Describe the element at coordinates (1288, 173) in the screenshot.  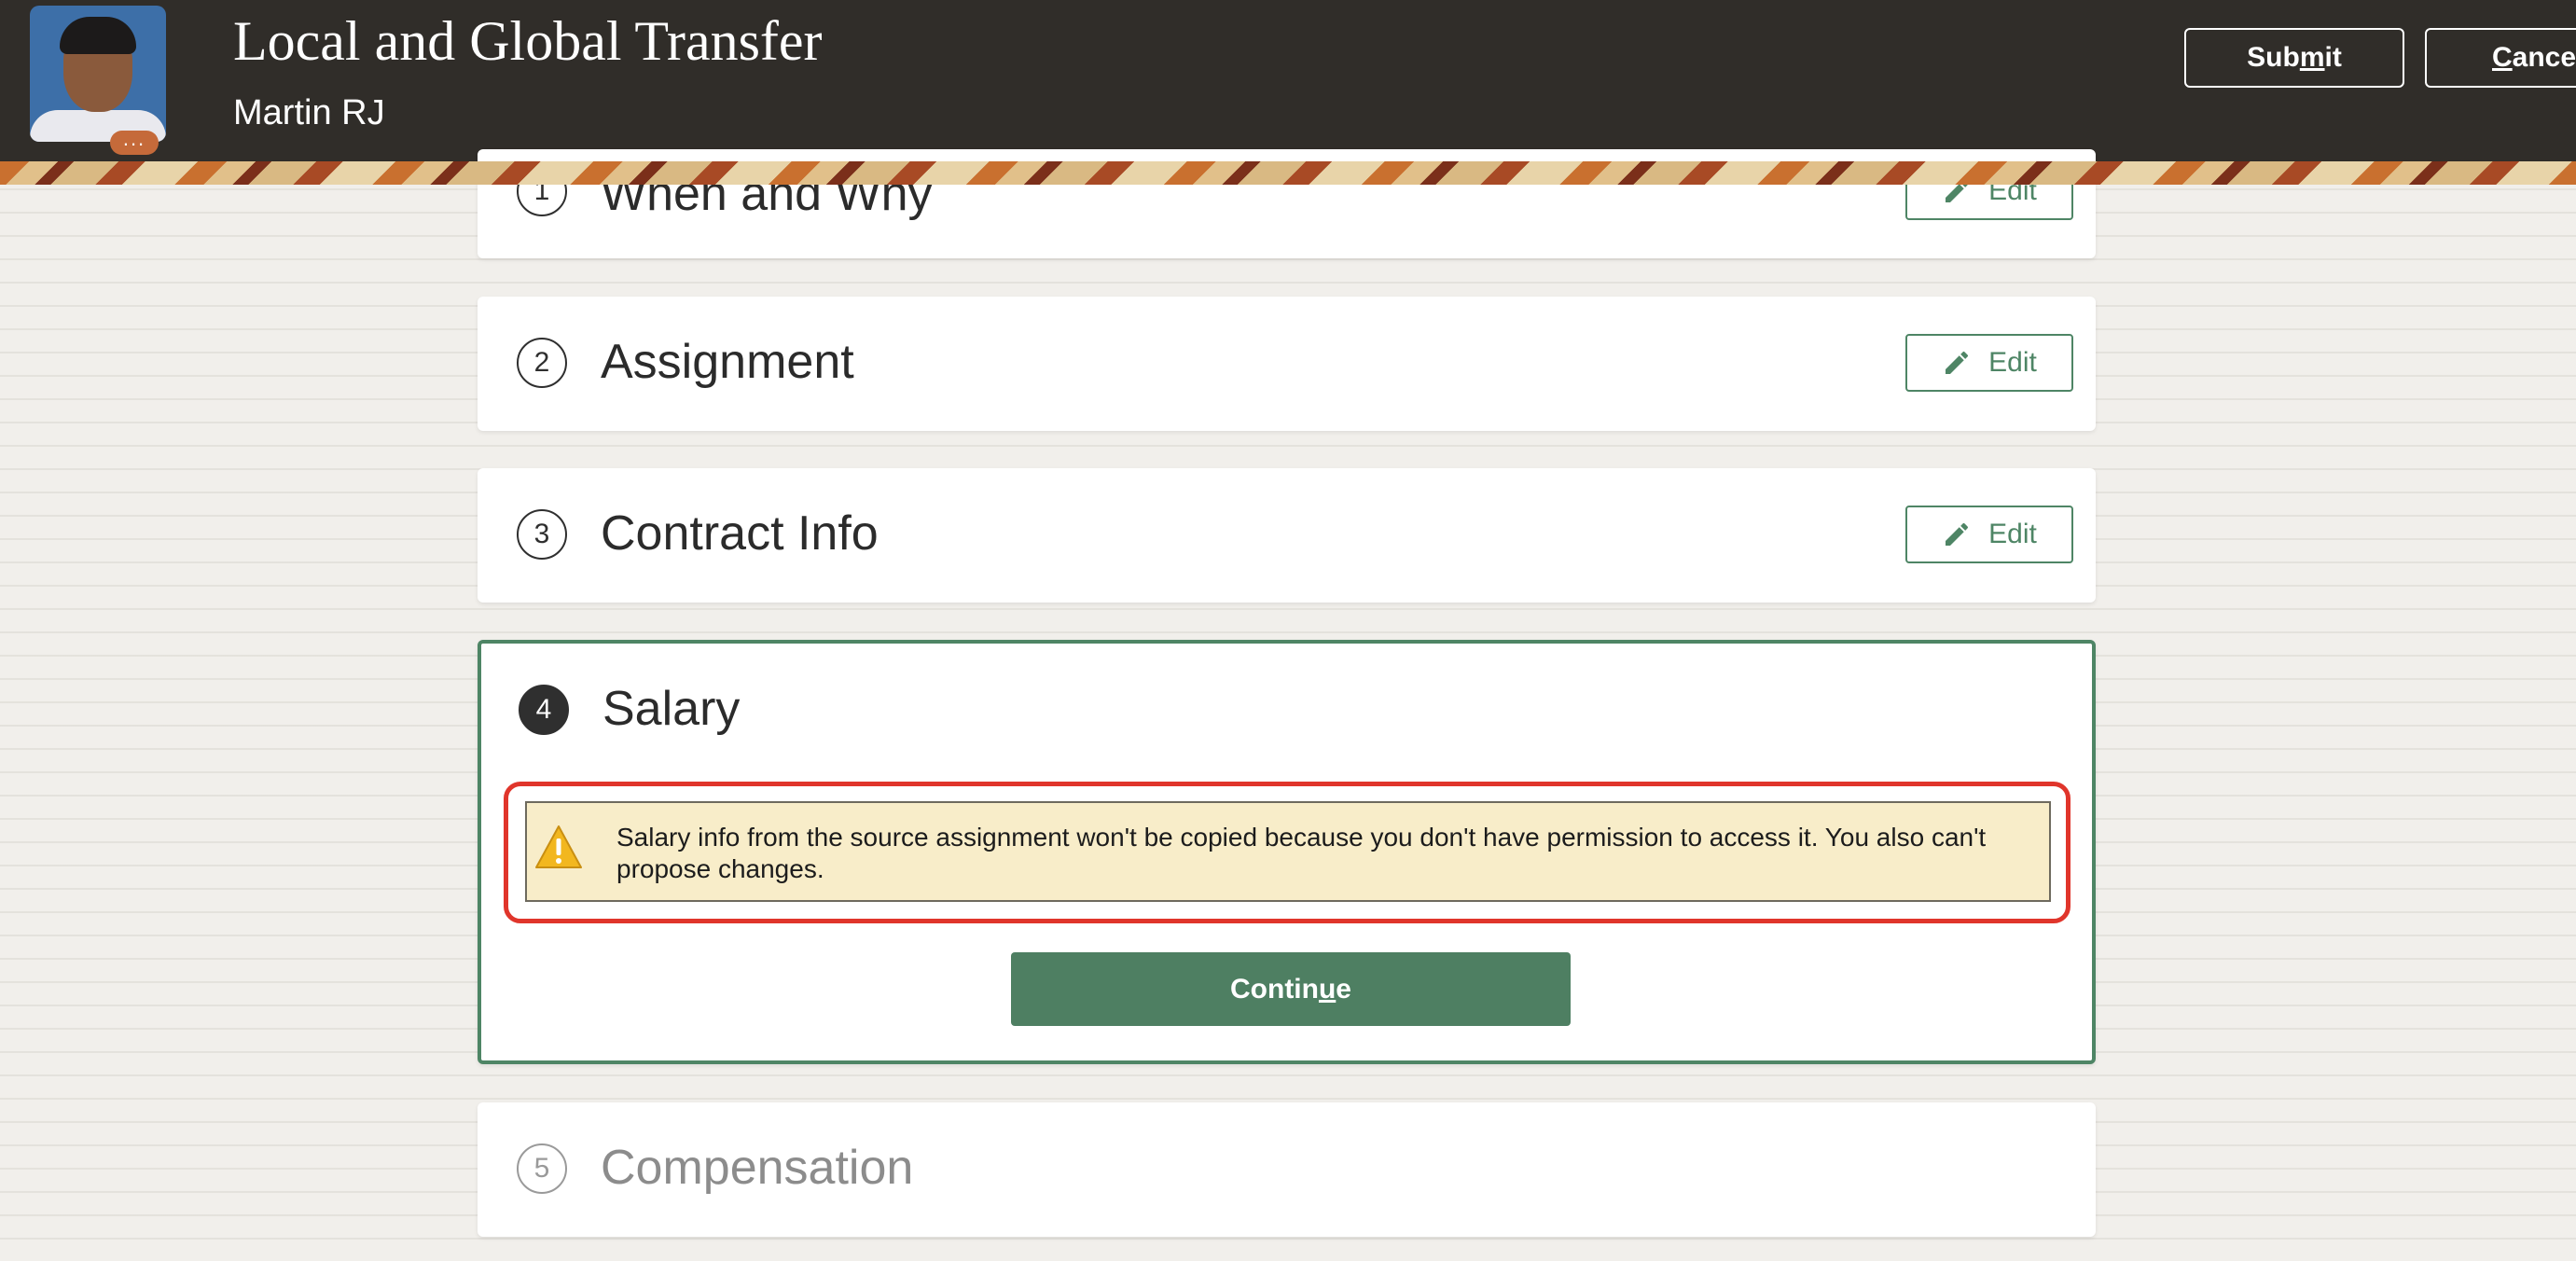
I see `header-banner` at that location.